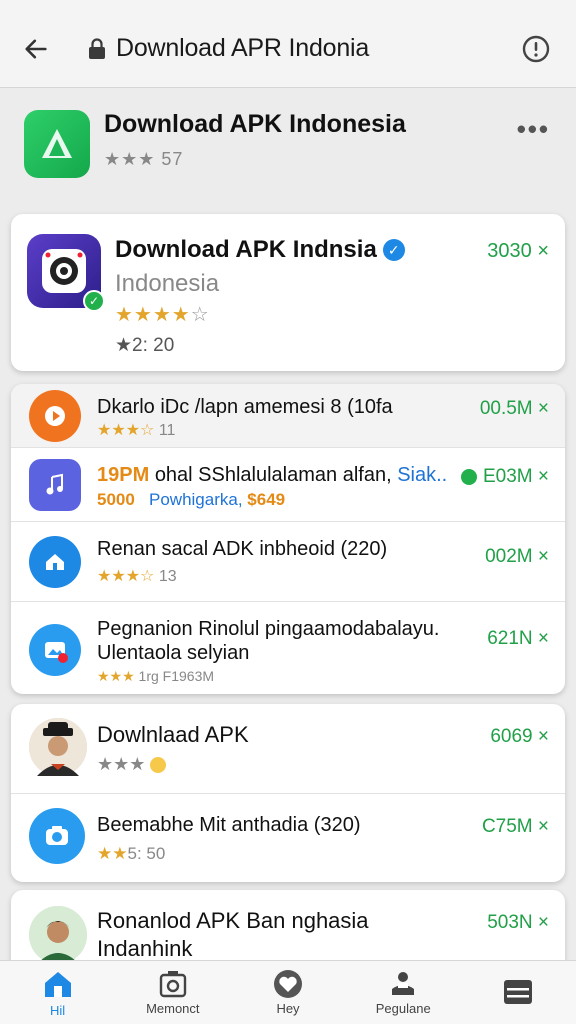  Describe the element at coordinates (94, 301) in the screenshot. I see `check-badge-icon: ✓` at that location.